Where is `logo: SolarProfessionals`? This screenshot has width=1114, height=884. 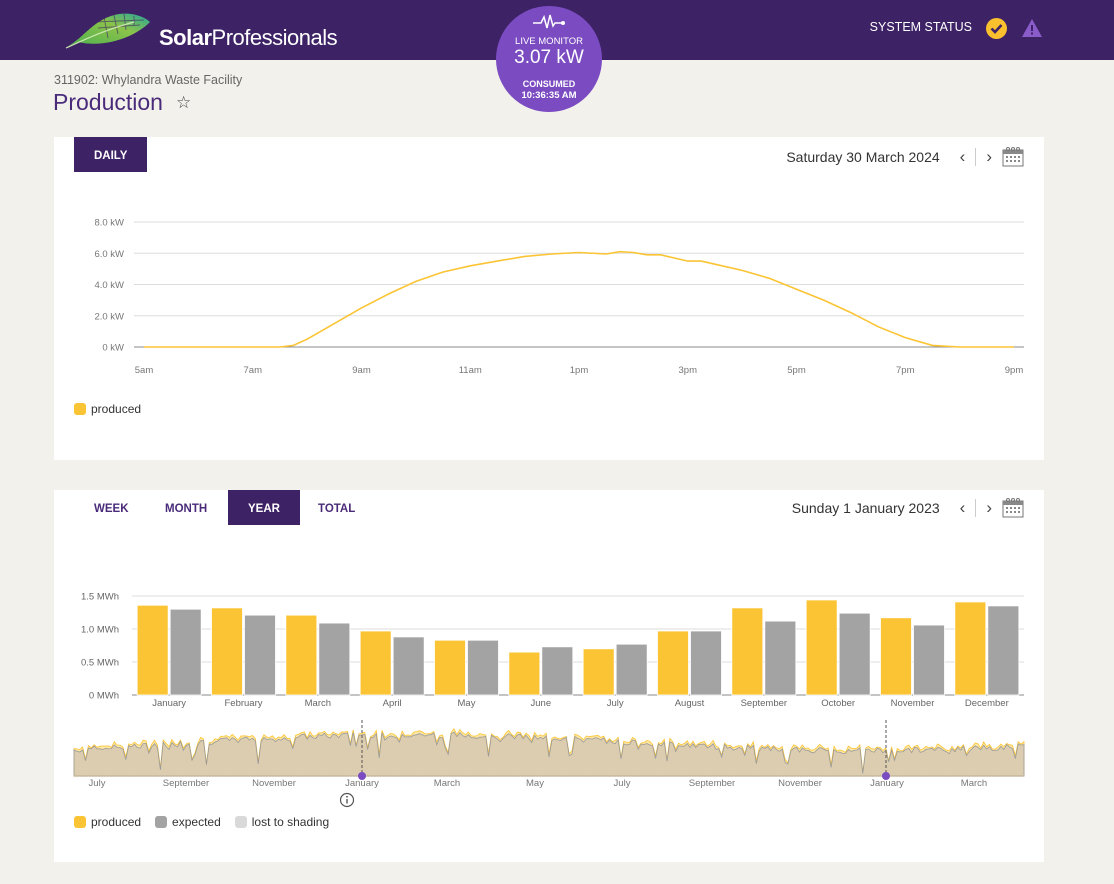 logo: SolarProfessionals is located at coordinates (201, 29).